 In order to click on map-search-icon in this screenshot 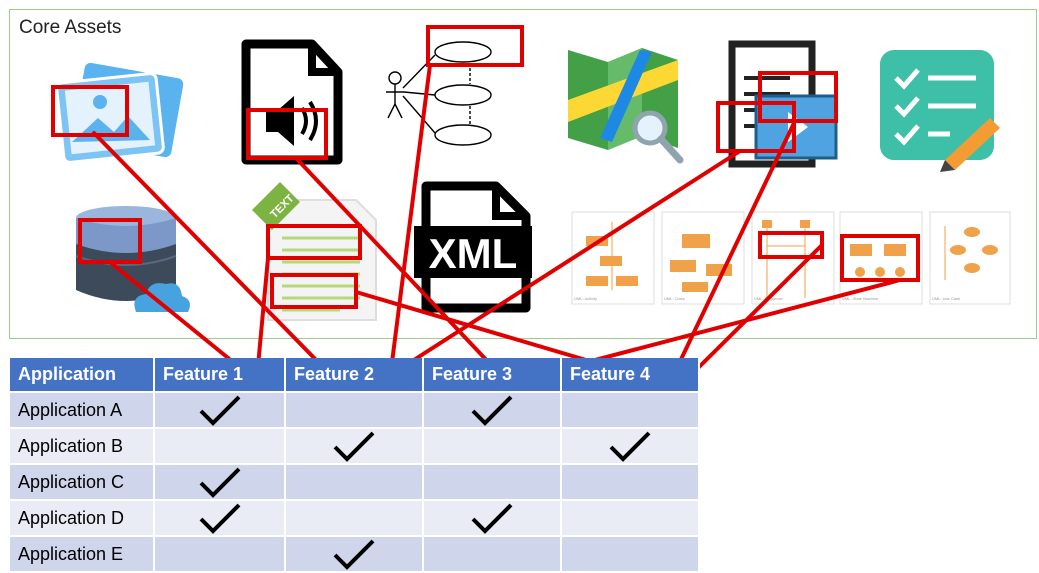, I will do `click(626, 106)`.